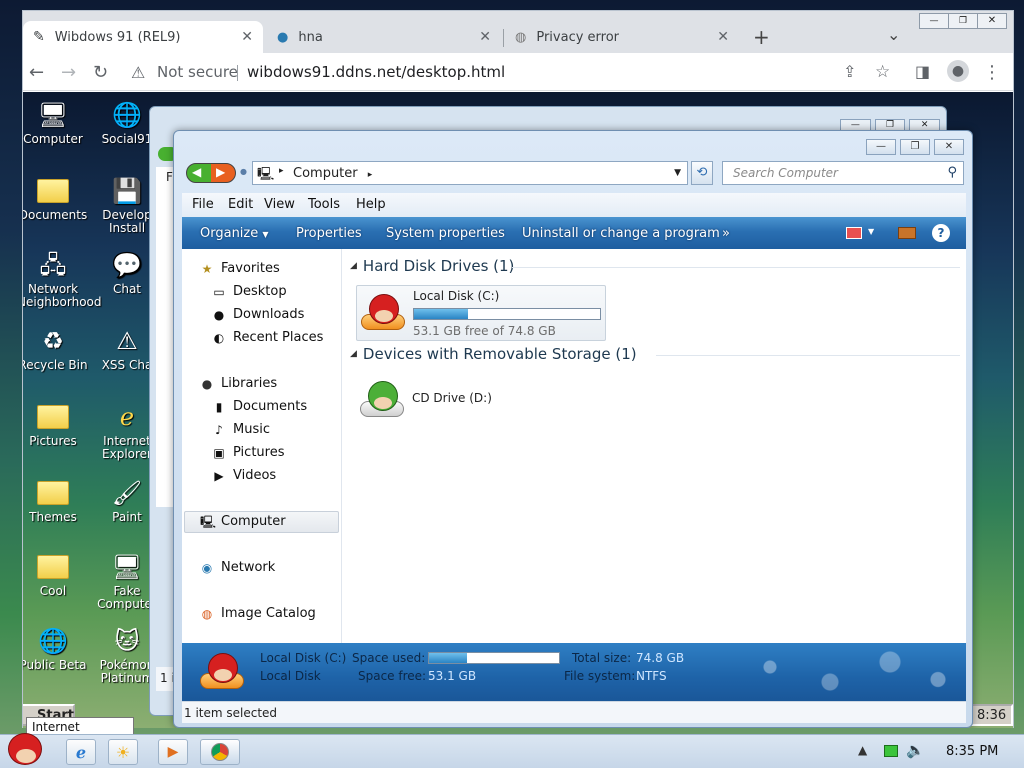 The height and width of the screenshot is (768, 1024). Describe the element at coordinates (949, 147) in the screenshot. I see `explorer-close-button: ✕` at that location.